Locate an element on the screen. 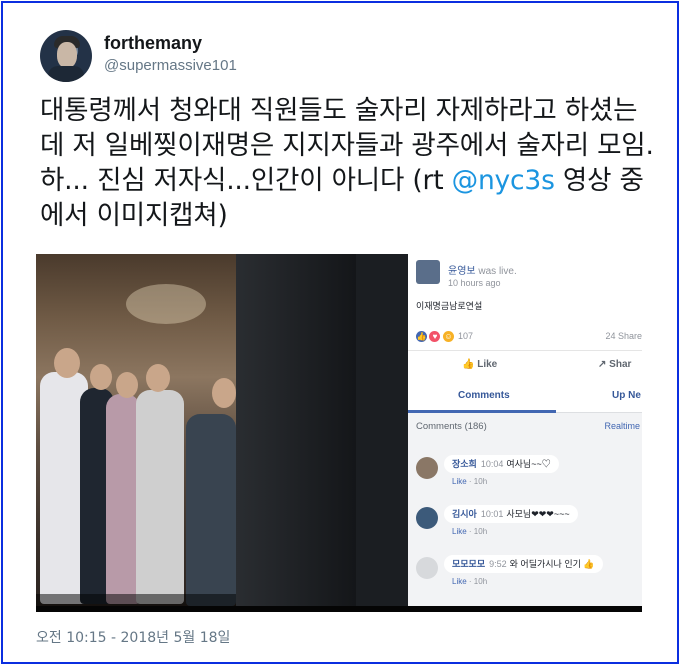 The height and width of the screenshot is (665, 680). comment-text: 와 어딜가시나 인기 👍 is located at coordinates (552, 564).